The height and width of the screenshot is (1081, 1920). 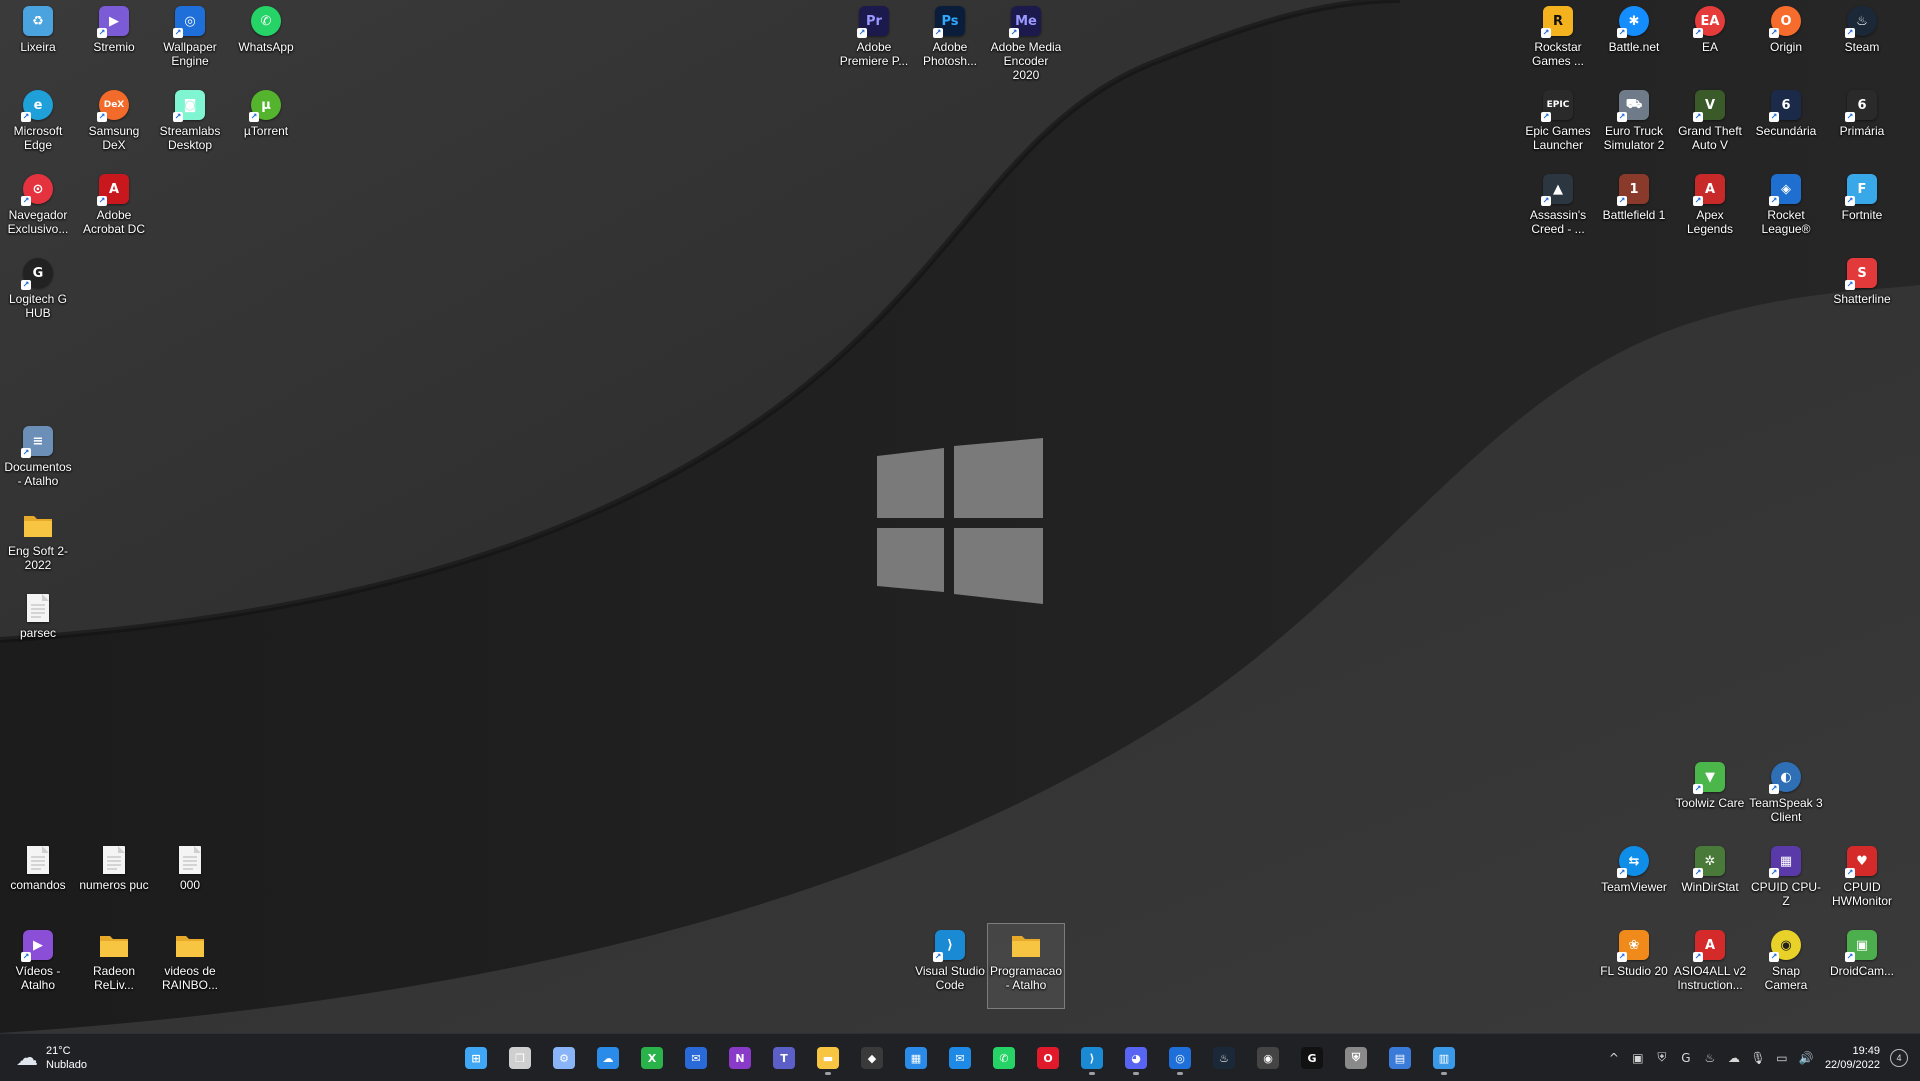 What do you see at coordinates (38, 966) in the screenshot?
I see `desktop-icon: ▶ ↗ Vídeos - Atalho` at bounding box center [38, 966].